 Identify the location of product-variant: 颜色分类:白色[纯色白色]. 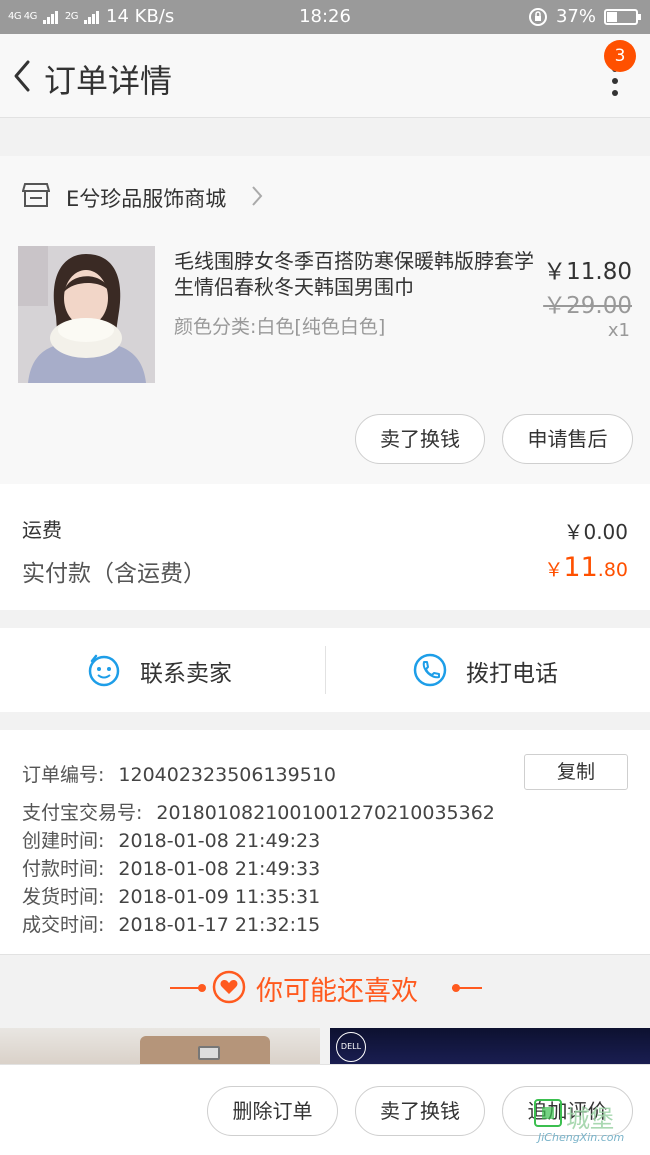
(280, 327).